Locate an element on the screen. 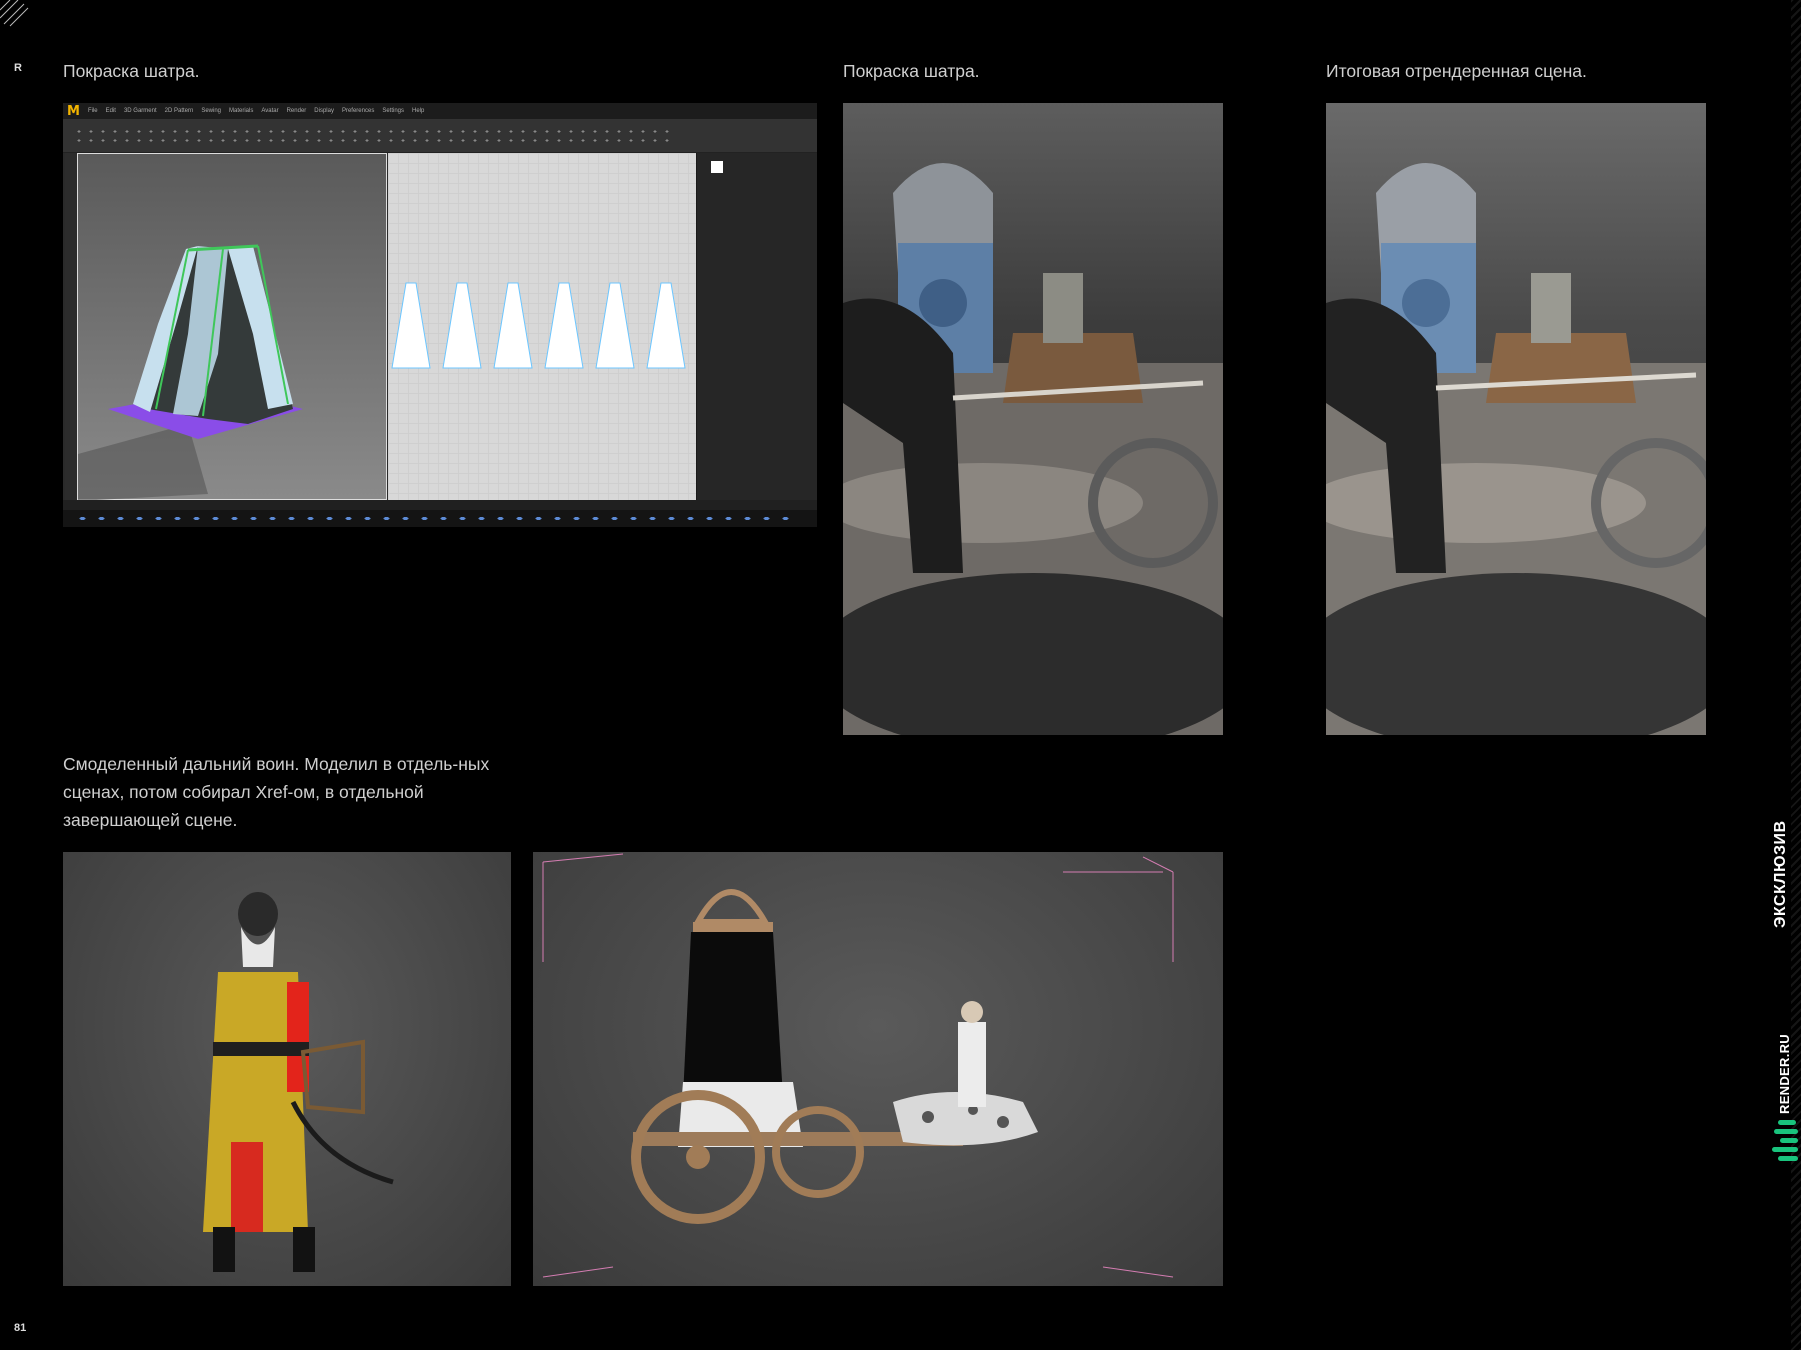  cart-3d-viewport is located at coordinates (878, 1069).